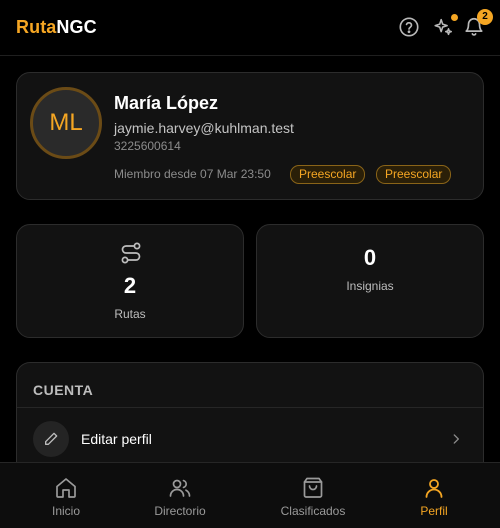 This screenshot has width=500, height=528. I want to click on edit-profile-row: Editar perfil, so click(250, 439).